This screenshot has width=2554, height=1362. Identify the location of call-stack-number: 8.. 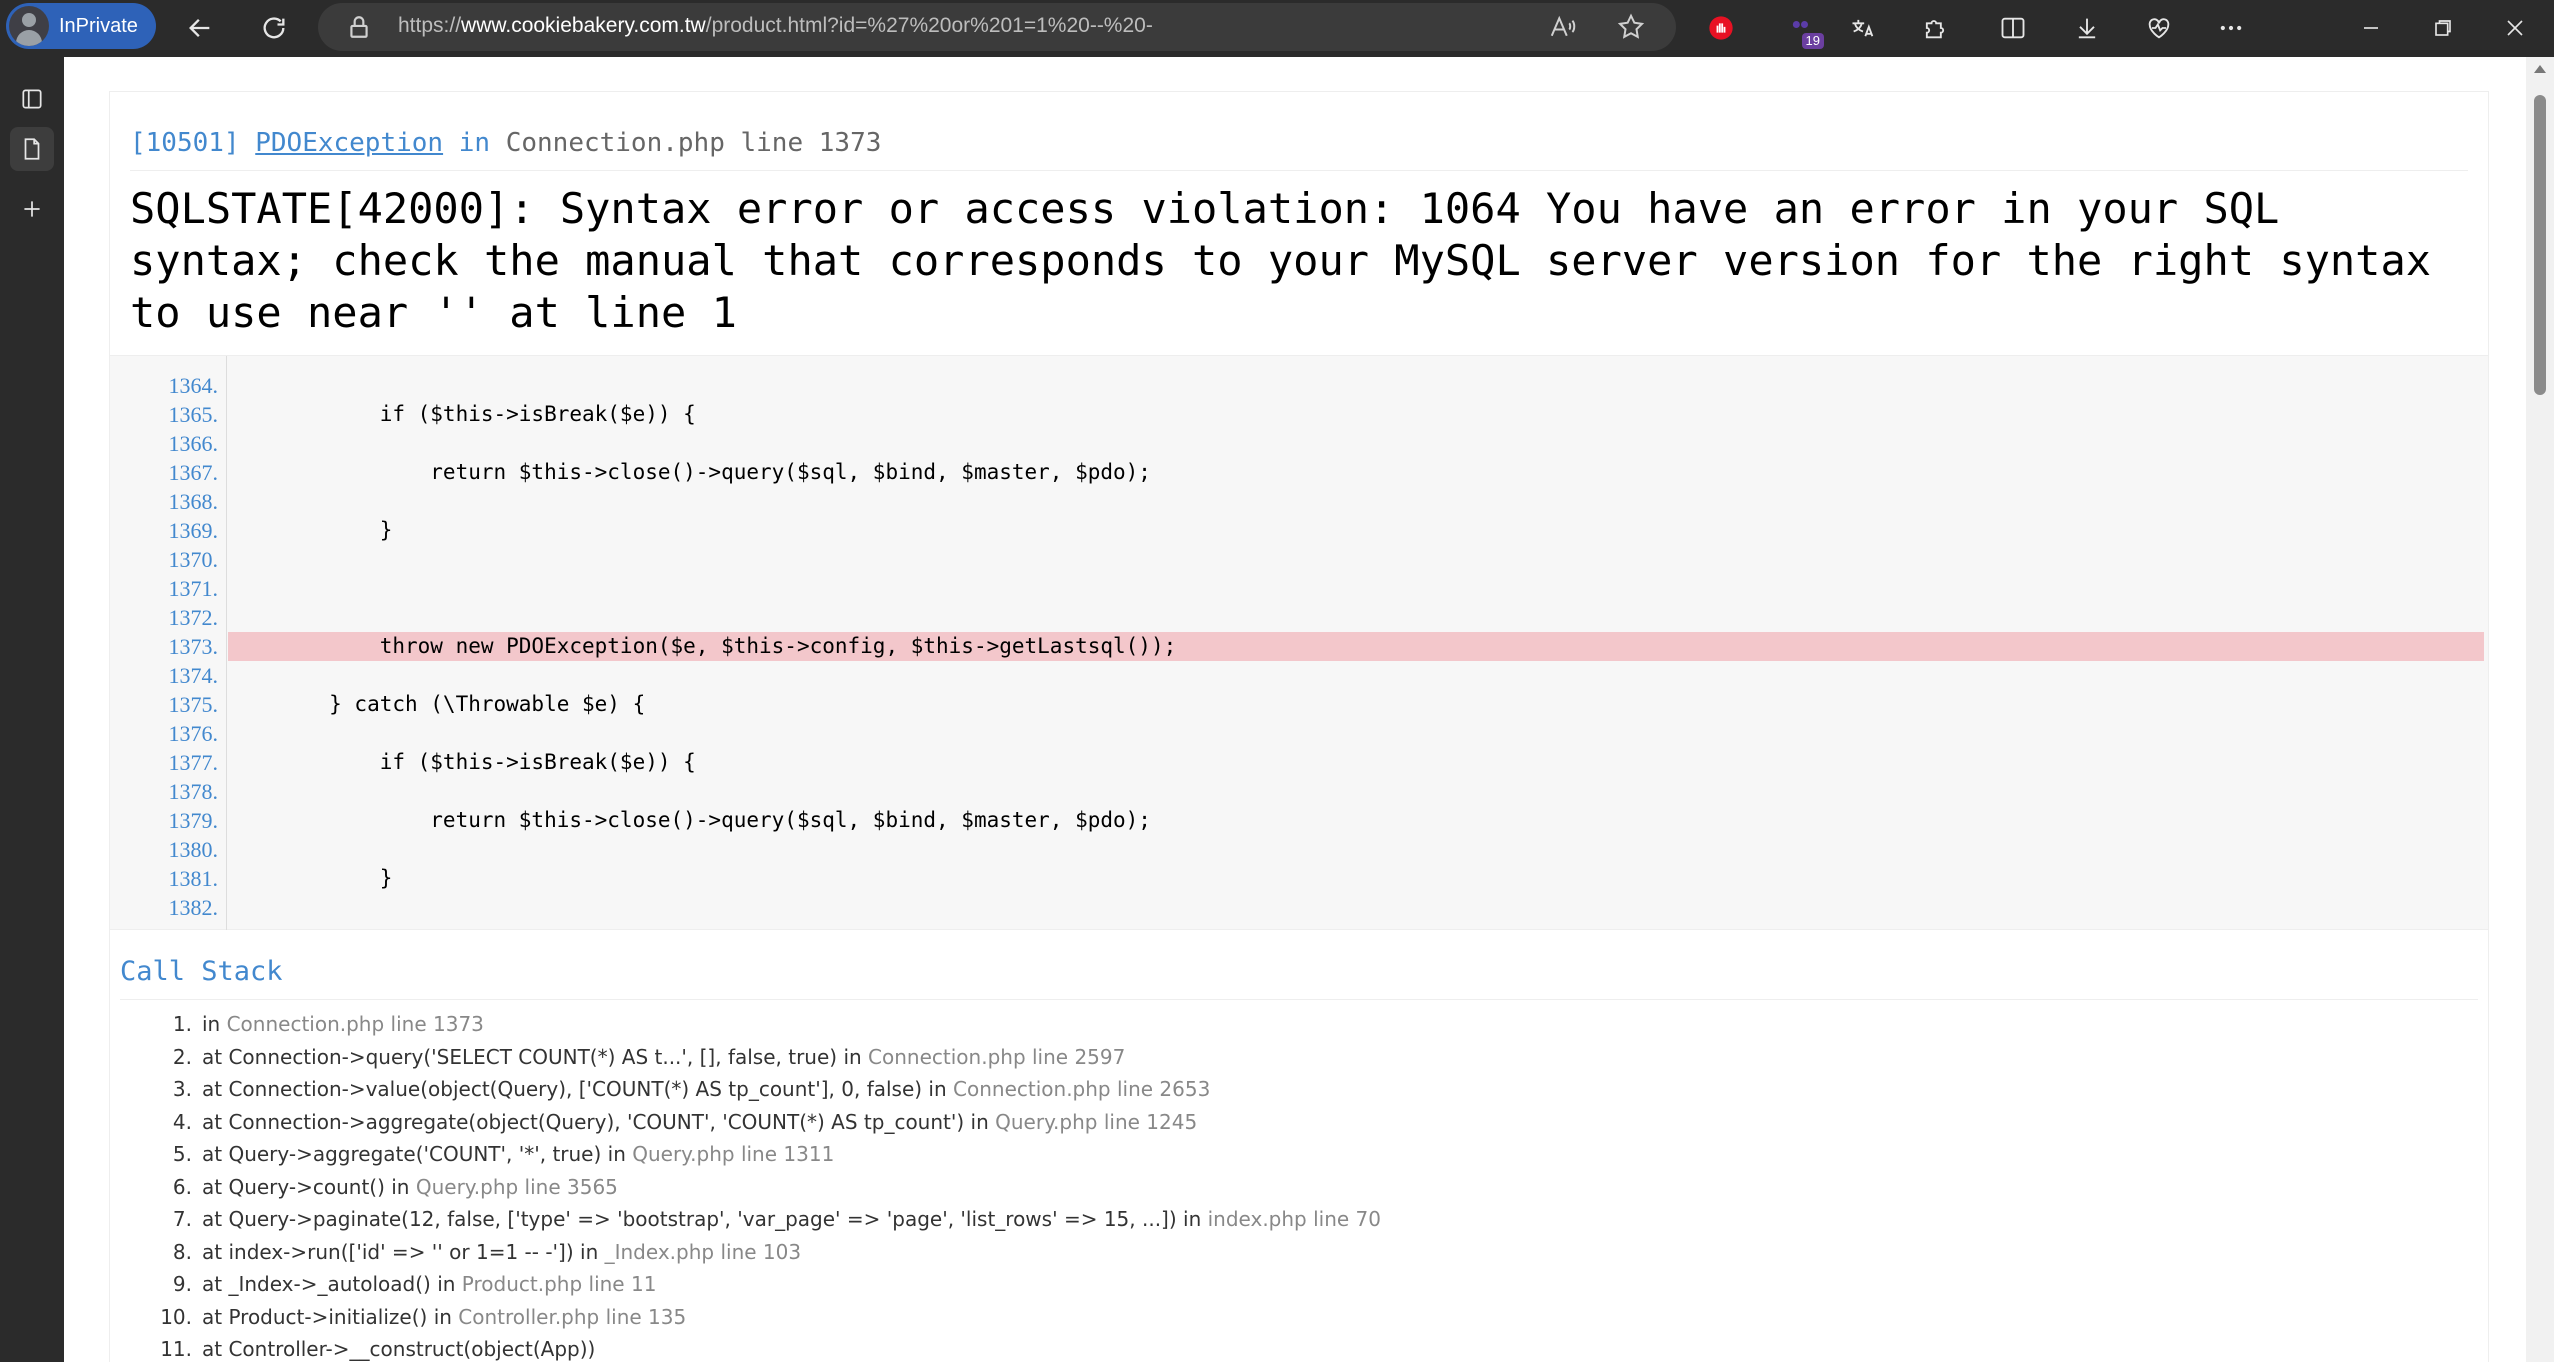
(182, 1251).